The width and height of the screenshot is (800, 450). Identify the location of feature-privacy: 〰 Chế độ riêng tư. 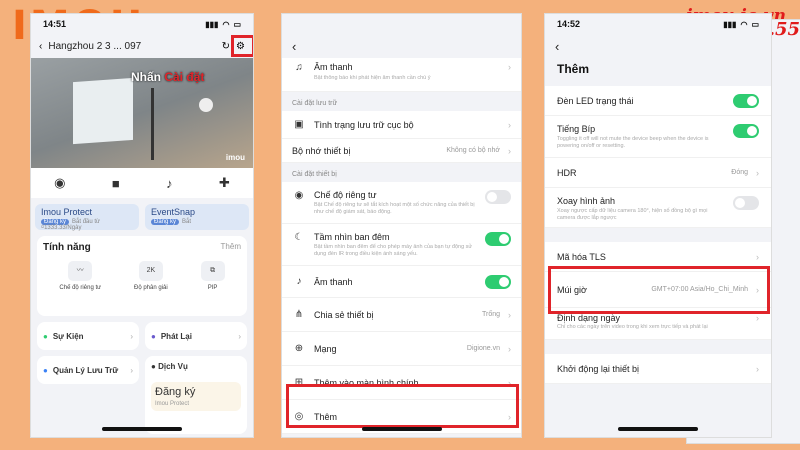
(80, 276).